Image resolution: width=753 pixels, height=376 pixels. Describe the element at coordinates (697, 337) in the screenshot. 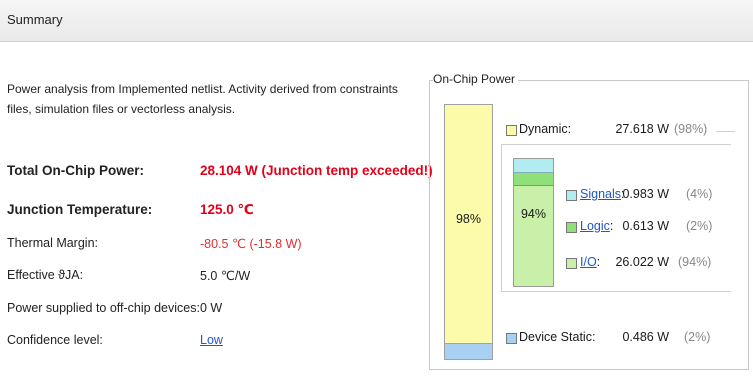

I see `device-static-pct: (2%)` at that location.